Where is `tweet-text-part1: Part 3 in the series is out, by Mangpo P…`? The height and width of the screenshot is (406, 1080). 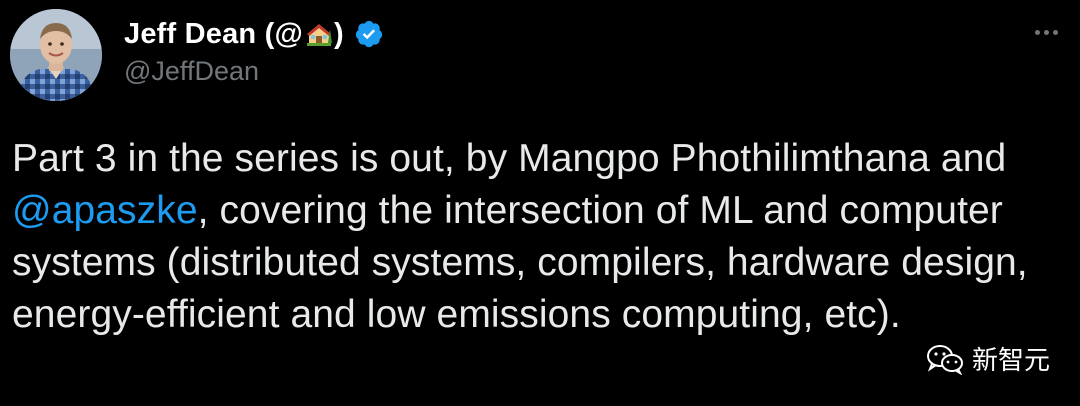 tweet-text-part1: Part 3 in the series is out, by Mangpo P… is located at coordinates (509, 158).